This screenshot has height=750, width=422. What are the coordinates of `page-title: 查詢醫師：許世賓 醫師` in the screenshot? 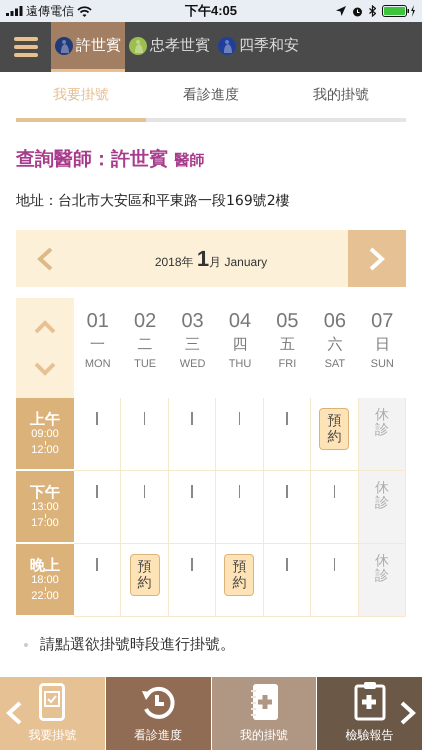 It's located at (111, 159).